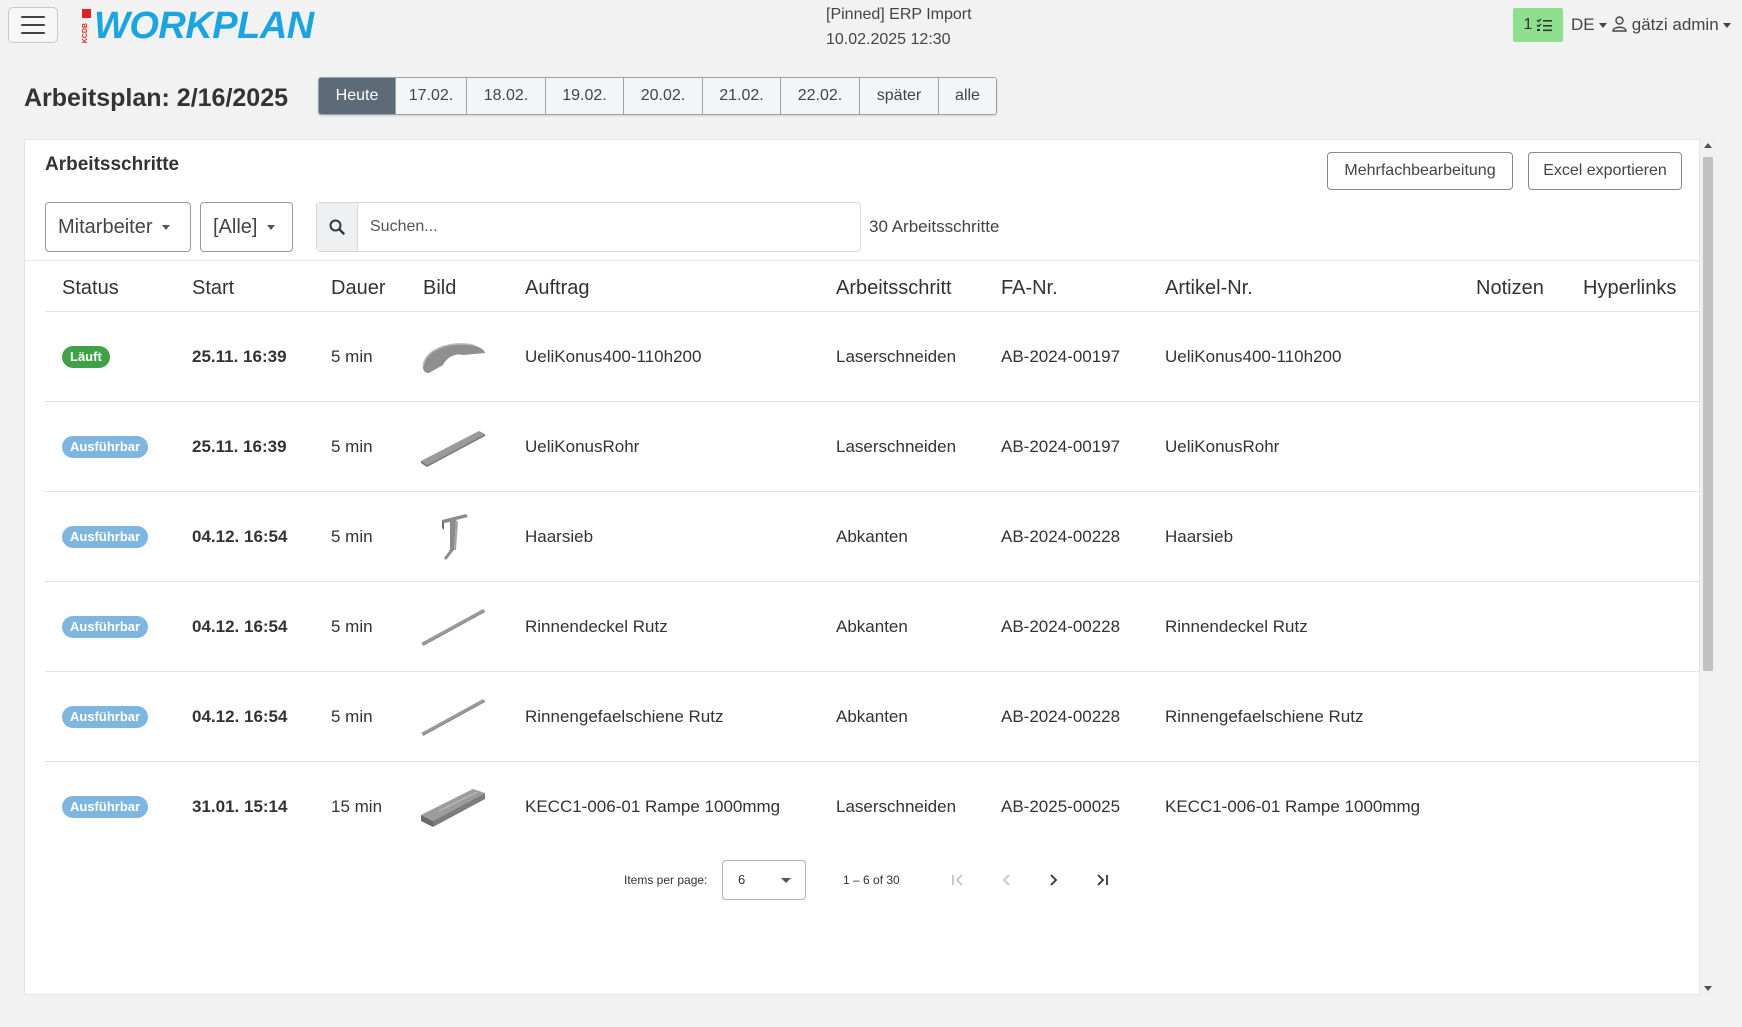  I want to click on hamburger-menu-button, so click(33, 25).